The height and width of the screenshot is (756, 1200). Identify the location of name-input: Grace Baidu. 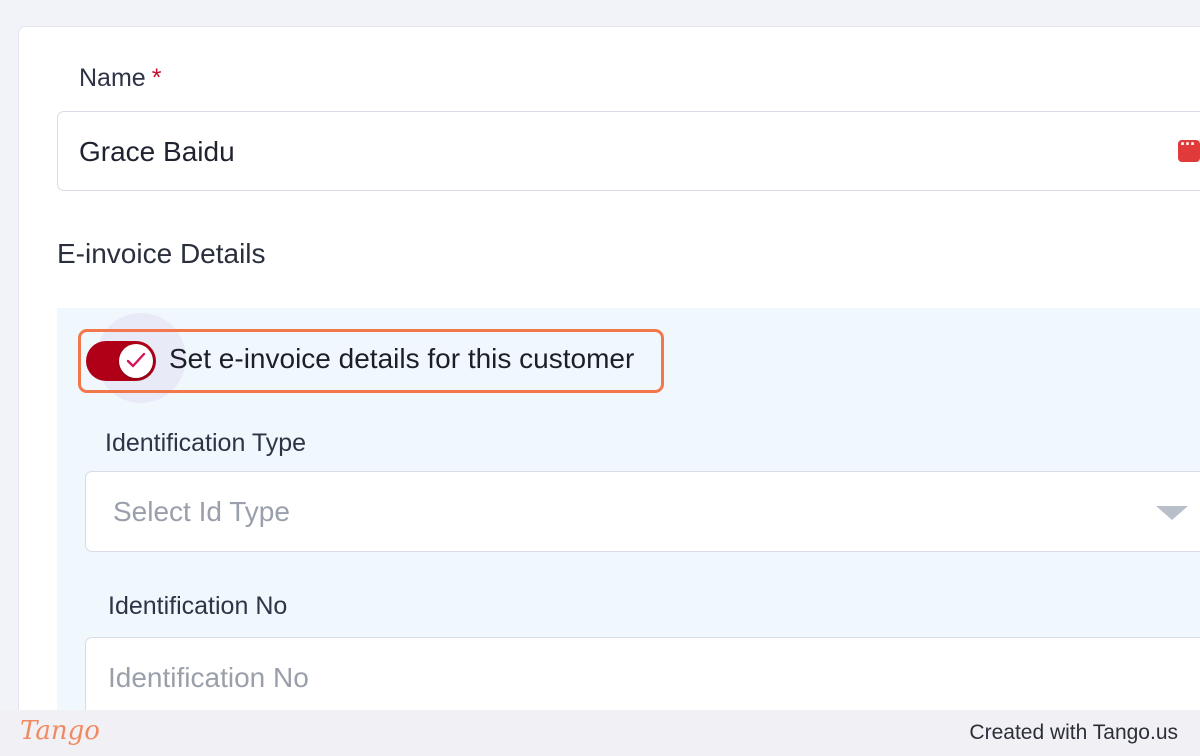
(628, 151).